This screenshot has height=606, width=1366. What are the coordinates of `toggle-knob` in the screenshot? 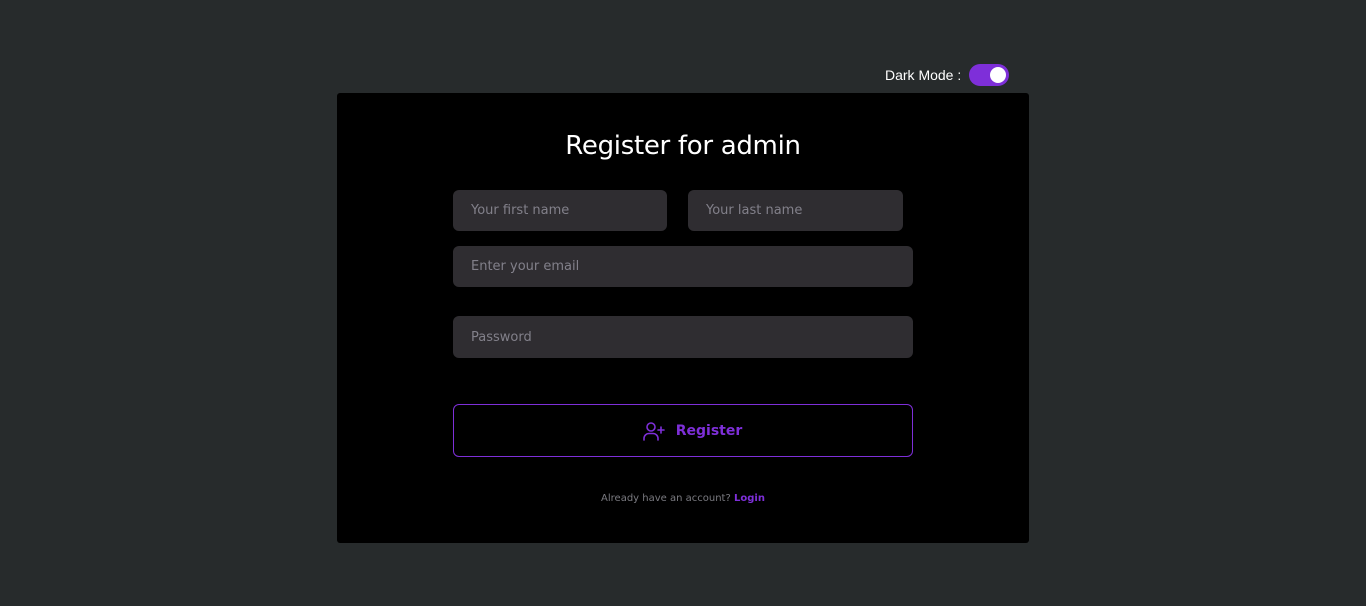 It's located at (998, 75).